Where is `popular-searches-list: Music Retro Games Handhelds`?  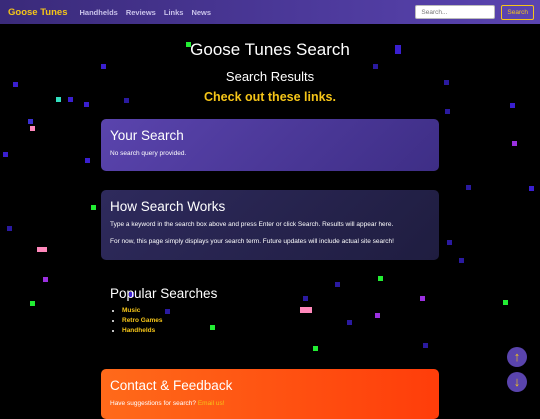
popular-searches-list: Music Retro Games Handhelds is located at coordinates (163, 321).